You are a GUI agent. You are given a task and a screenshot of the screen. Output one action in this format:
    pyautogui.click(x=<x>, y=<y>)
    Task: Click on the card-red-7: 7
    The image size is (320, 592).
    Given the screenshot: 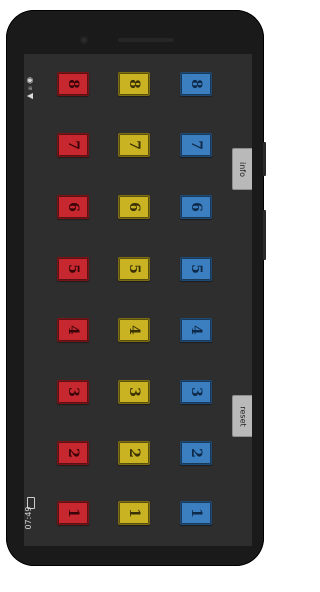 What is the action you would take?
    pyautogui.click(x=73, y=145)
    